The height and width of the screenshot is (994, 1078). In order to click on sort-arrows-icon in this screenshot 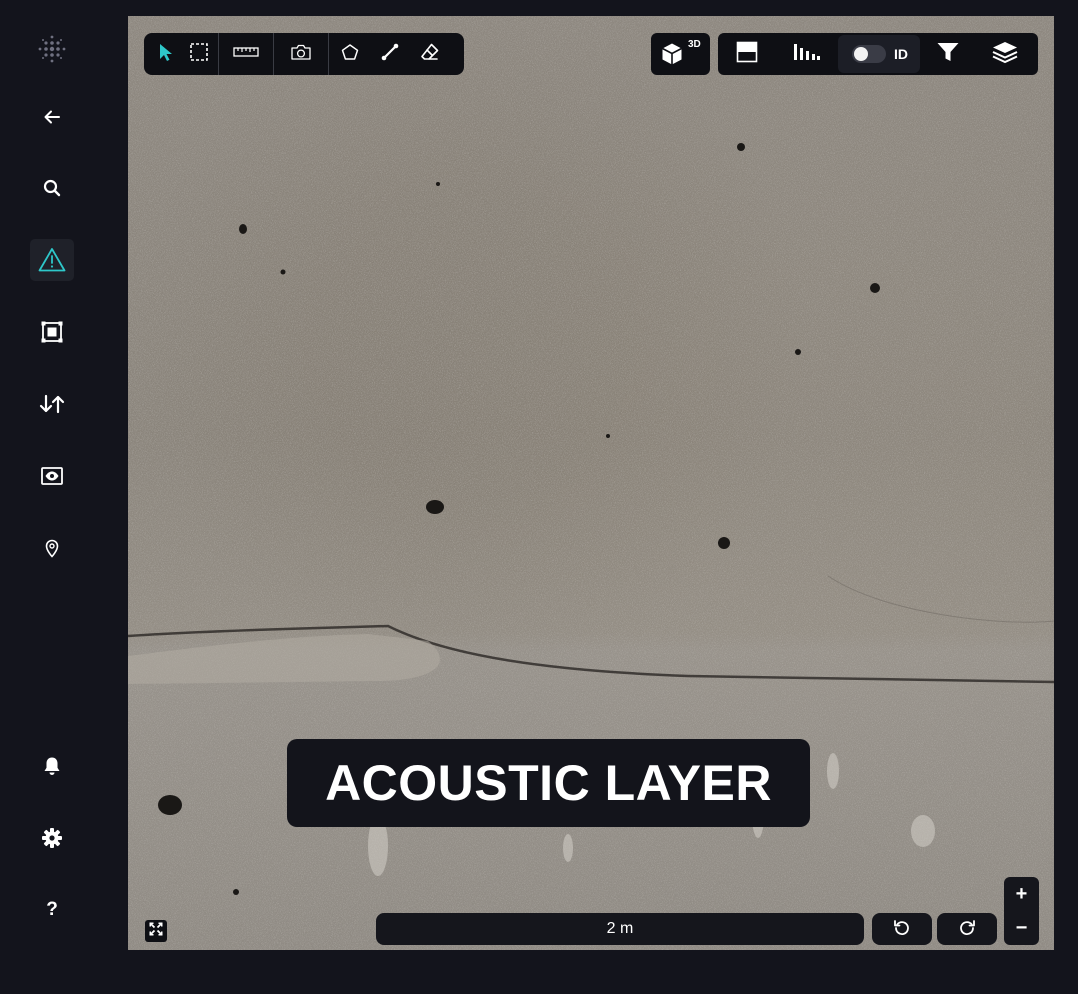, I will do `click(52, 404)`.